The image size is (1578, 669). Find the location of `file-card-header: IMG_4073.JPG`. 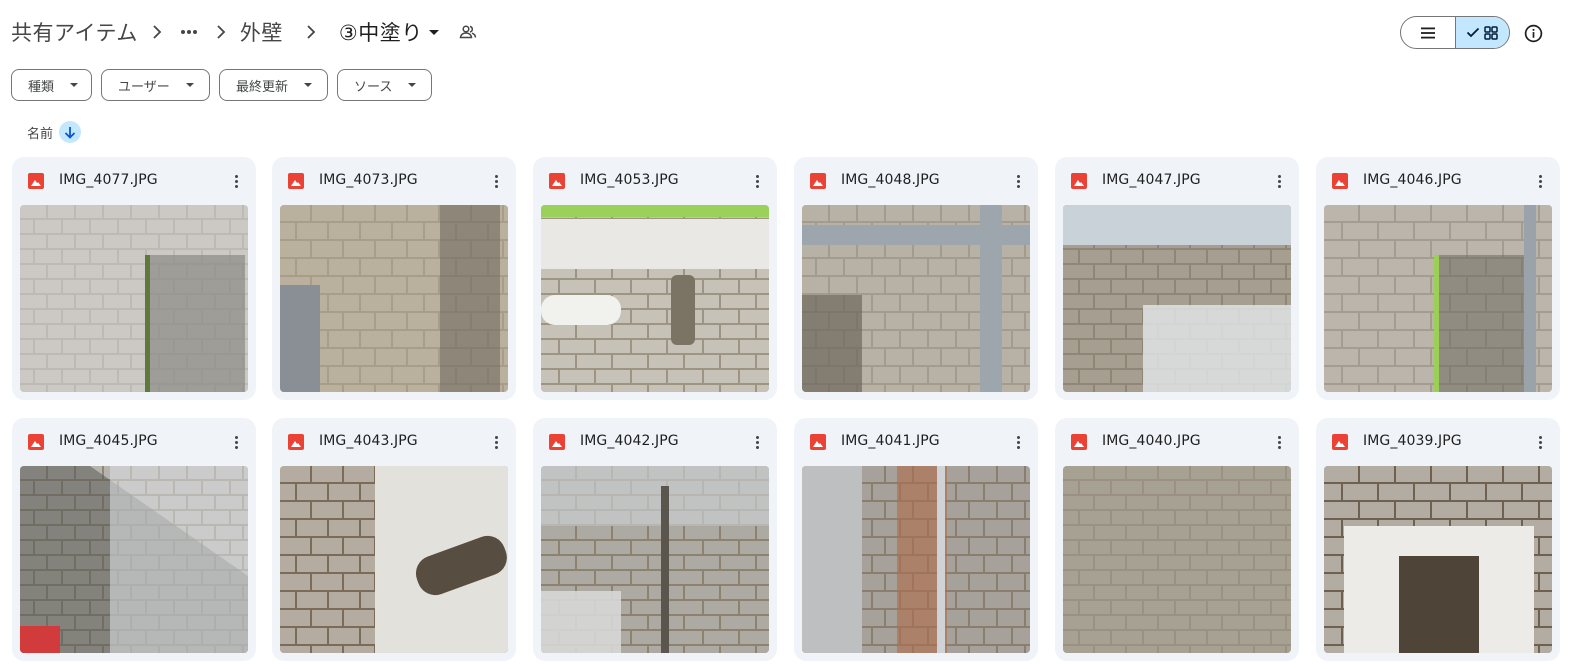

file-card-header: IMG_4073.JPG is located at coordinates (394, 181).